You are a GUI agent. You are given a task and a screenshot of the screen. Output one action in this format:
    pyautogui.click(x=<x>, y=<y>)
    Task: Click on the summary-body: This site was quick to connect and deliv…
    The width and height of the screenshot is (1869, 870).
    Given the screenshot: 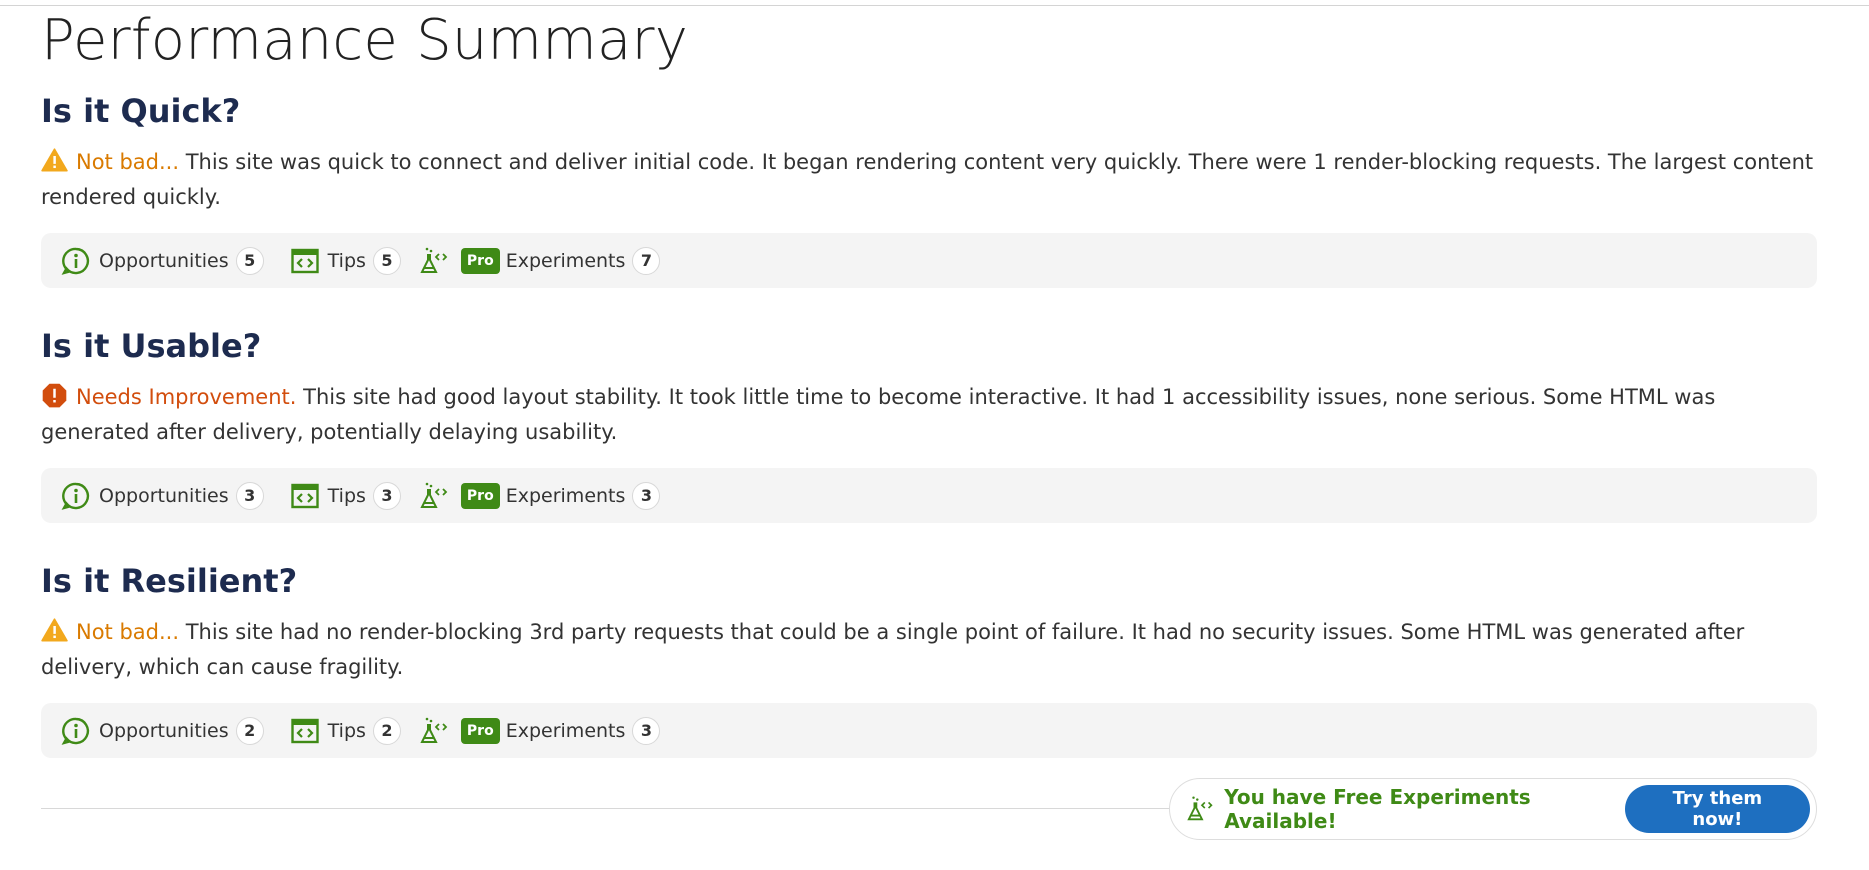 What is the action you would take?
    pyautogui.click(x=927, y=179)
    